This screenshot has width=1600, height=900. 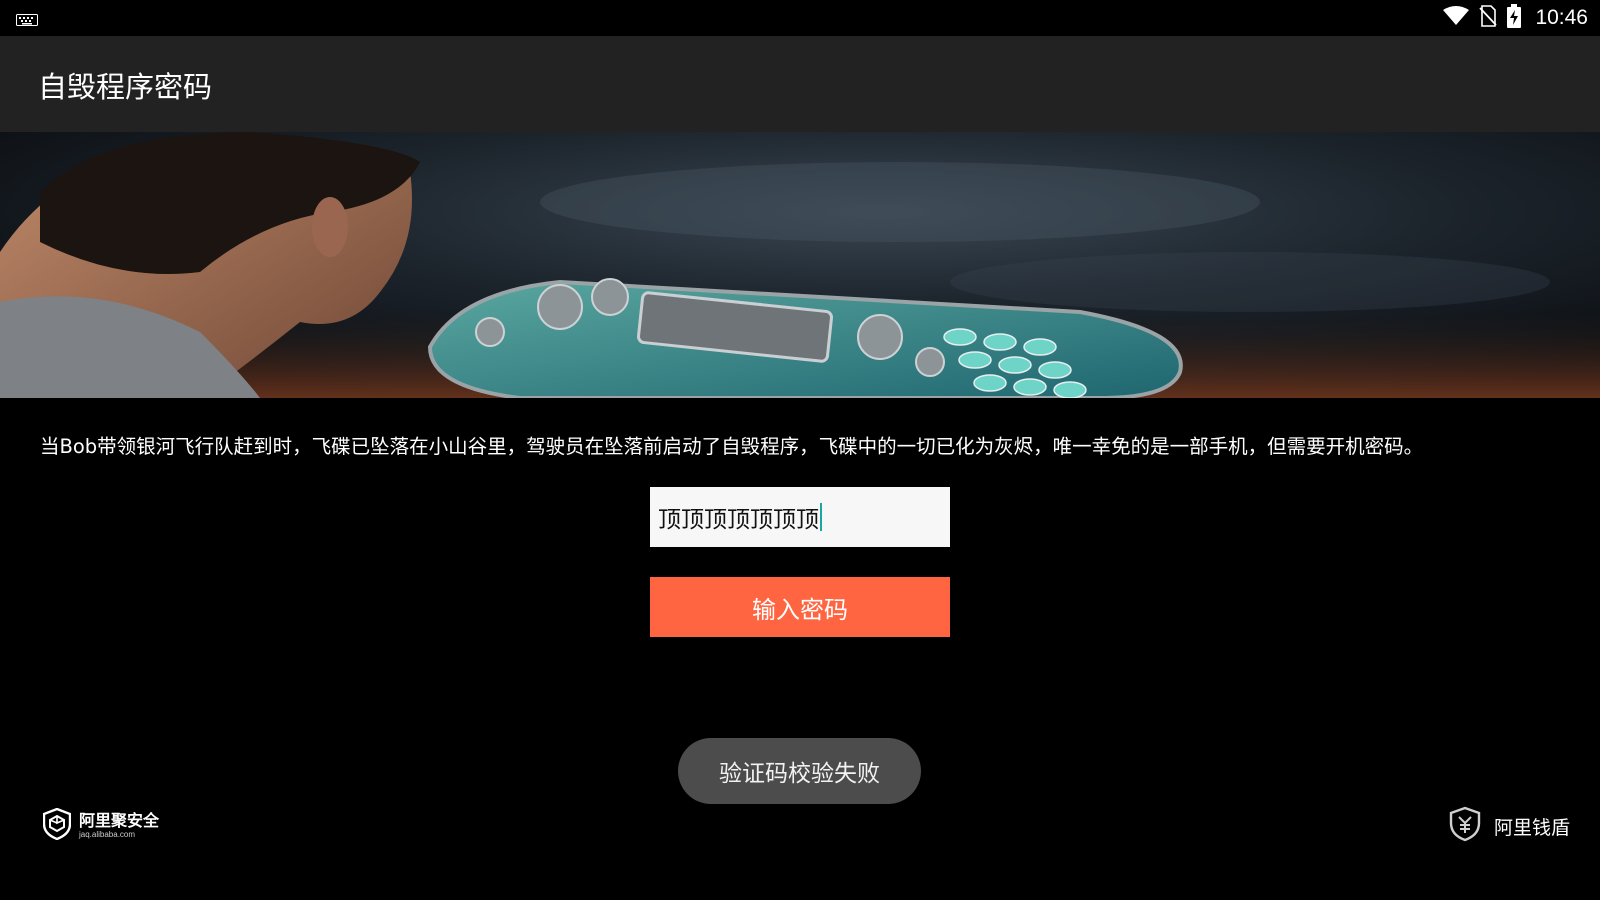 What do you see at coordinates (125, 87) in the screenshot?
I see `page-title: 自毁程序密码` at bounding box center [125, 87].